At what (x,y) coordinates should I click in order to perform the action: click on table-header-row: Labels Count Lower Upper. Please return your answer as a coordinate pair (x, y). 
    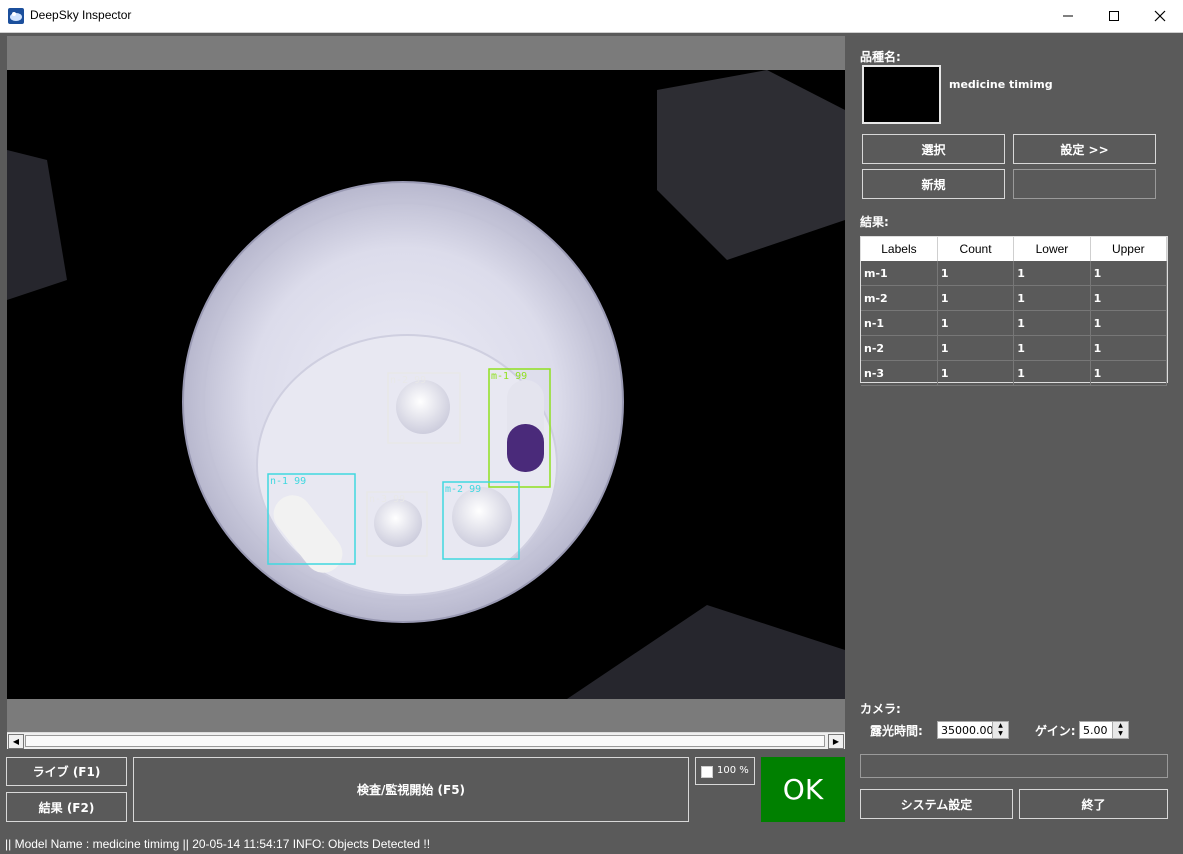
    Looking at the image, I should click on (1014, 249).